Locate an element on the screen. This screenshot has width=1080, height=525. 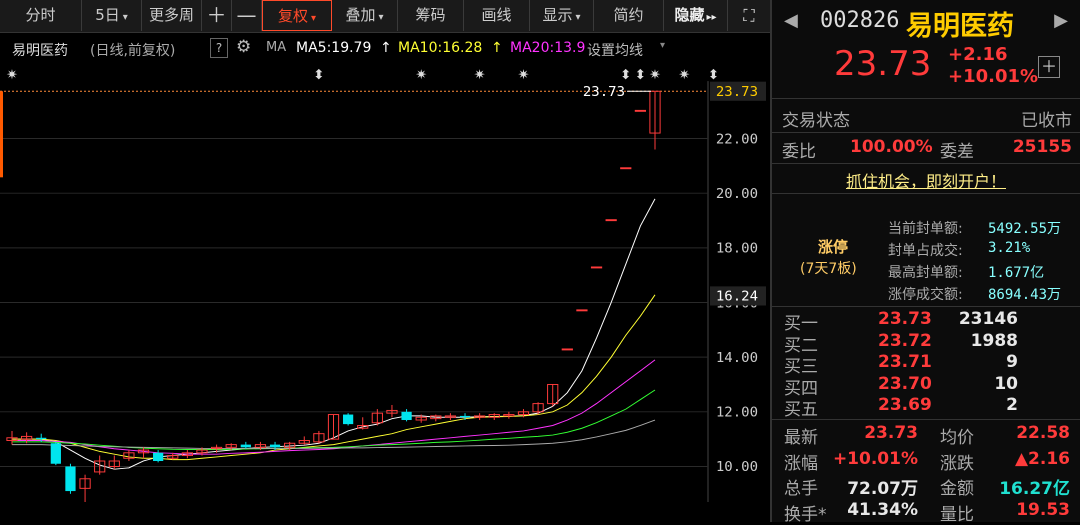
bid-row: 买一 23.73 23146 is located at coordinates (927, 321).